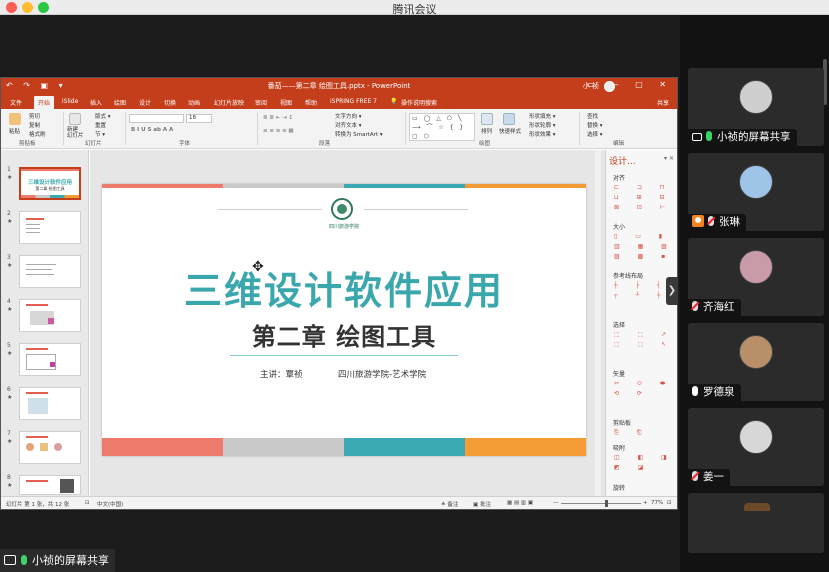  I want to click on shape-fill-button: 形状填充 ▾, so click(542, 116).